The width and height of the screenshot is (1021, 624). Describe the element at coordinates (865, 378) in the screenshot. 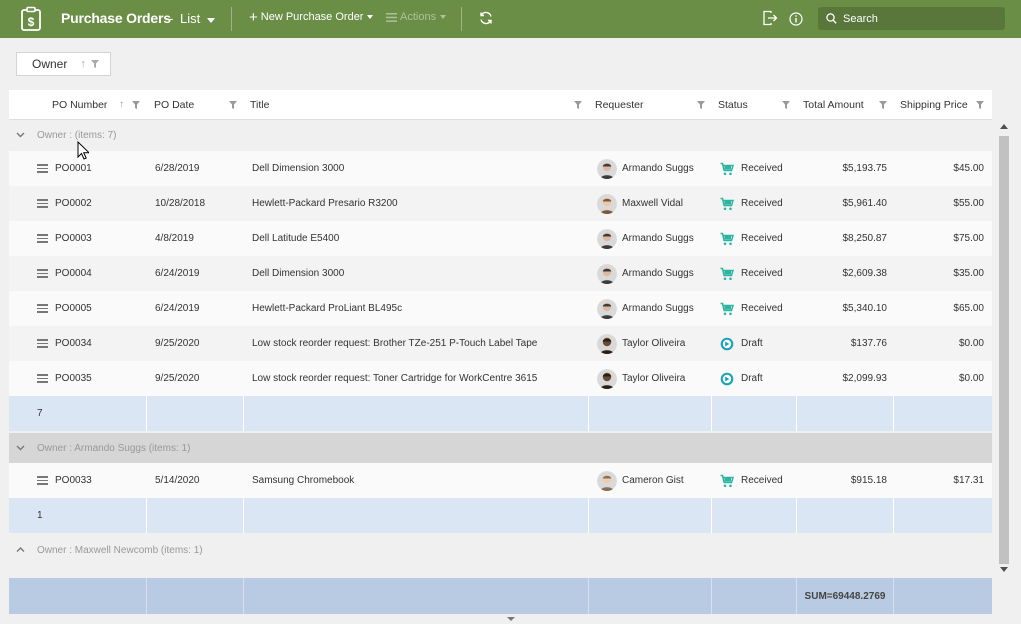

I see `total-amount: $2,099.93` at that location.